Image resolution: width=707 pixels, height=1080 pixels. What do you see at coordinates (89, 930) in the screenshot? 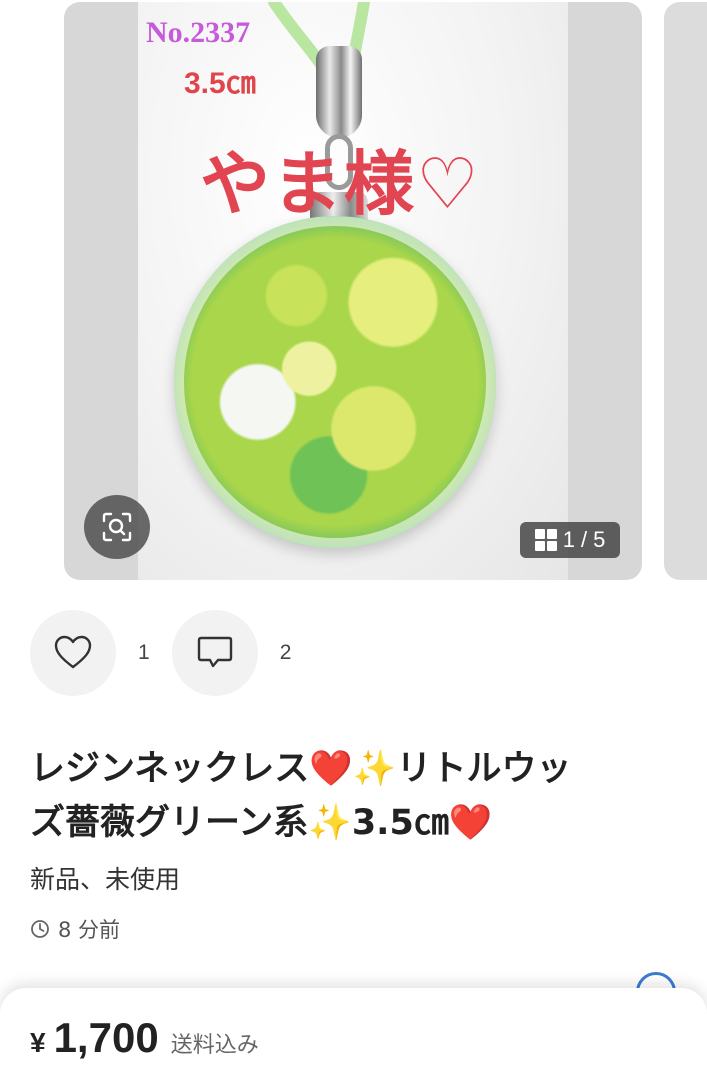
I see `posted-time-text: 8 分前` at bounding box center [89, 930].